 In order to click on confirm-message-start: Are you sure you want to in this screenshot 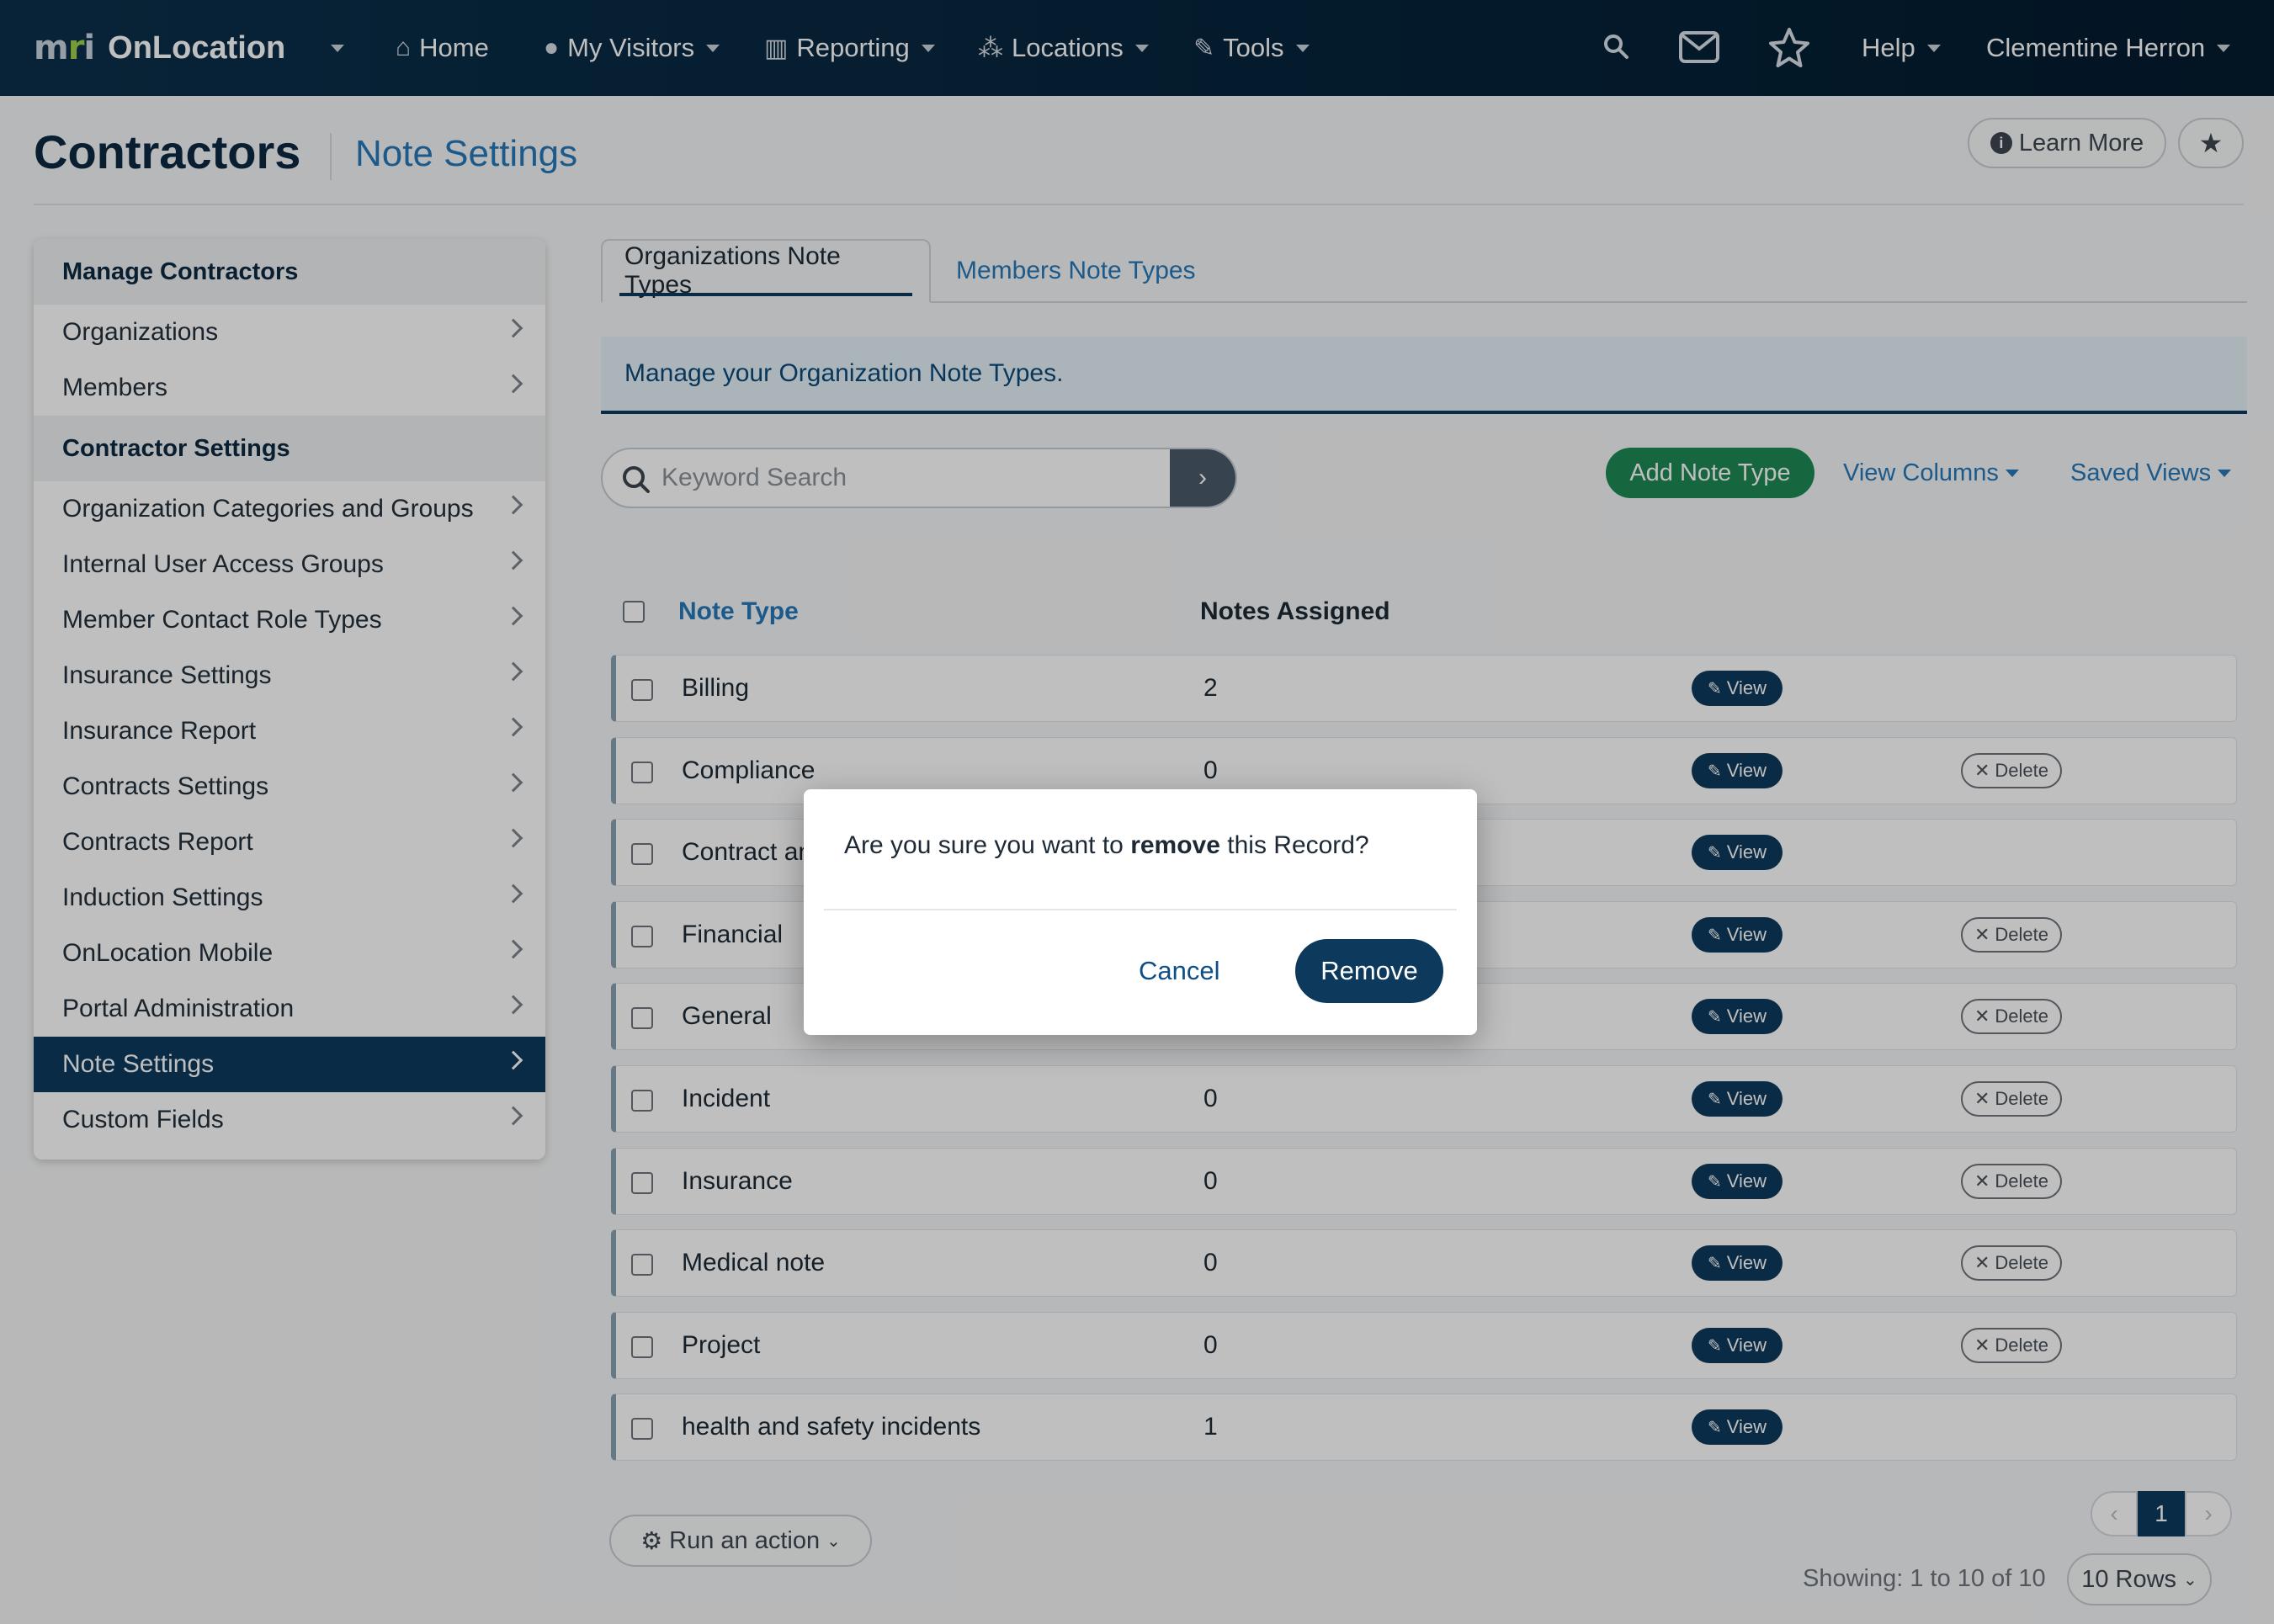, I will do `click(987, 845)`.